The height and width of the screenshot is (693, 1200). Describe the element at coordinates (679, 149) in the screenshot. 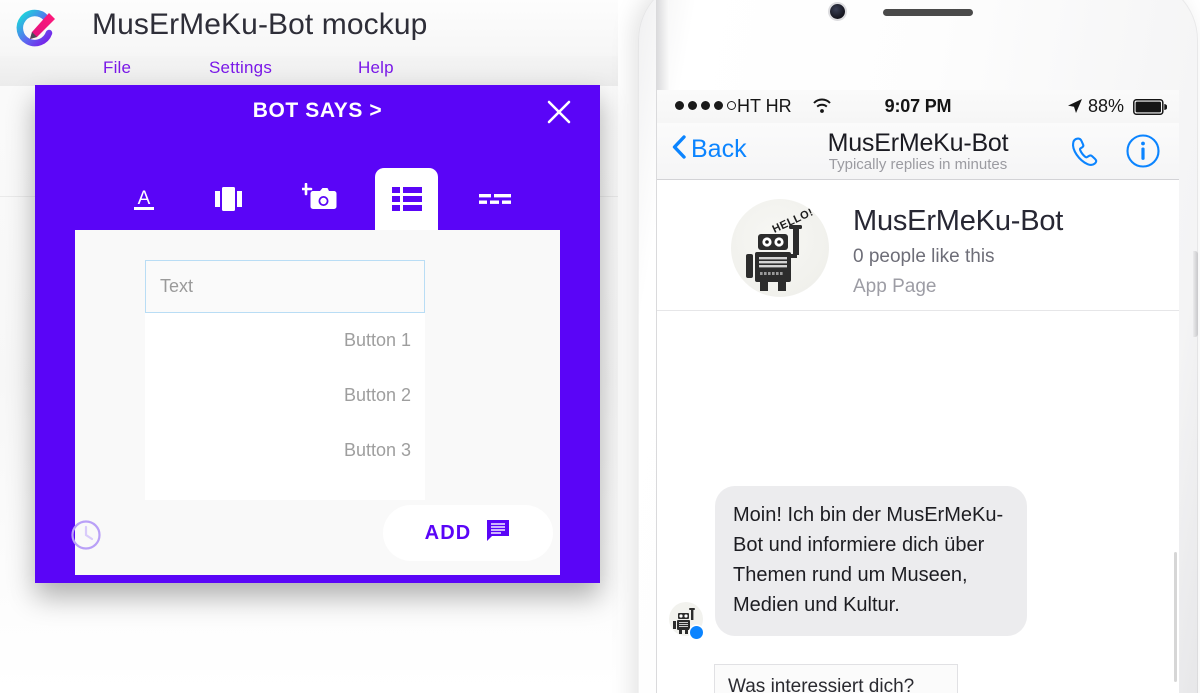

I see `chevron-left-icon` at that location.